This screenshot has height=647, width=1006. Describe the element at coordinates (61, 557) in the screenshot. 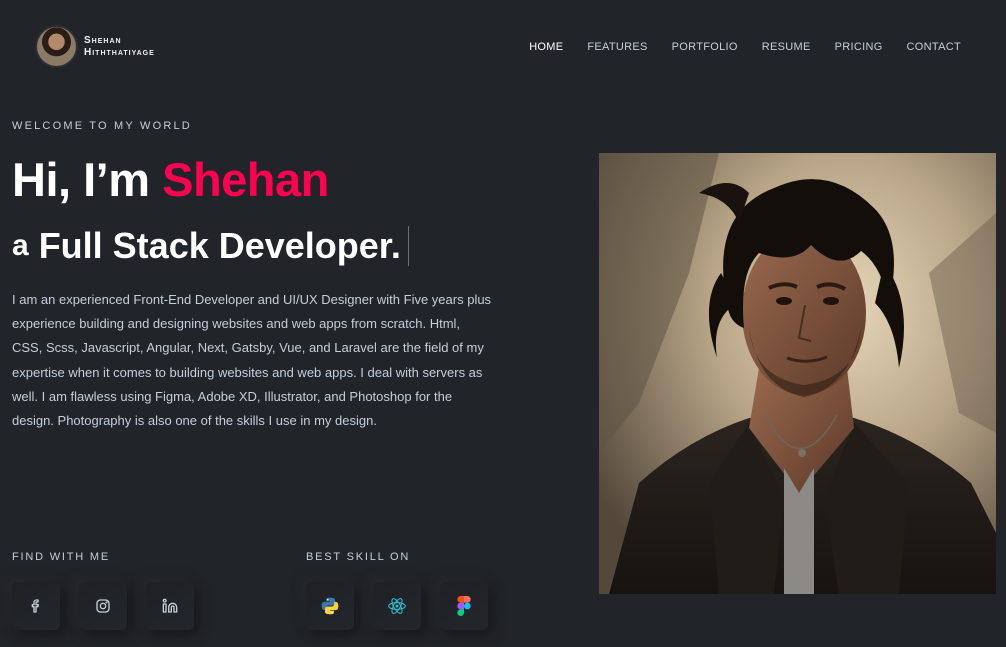

I see `find-with-me-label: FIND WITH ME` at that location.